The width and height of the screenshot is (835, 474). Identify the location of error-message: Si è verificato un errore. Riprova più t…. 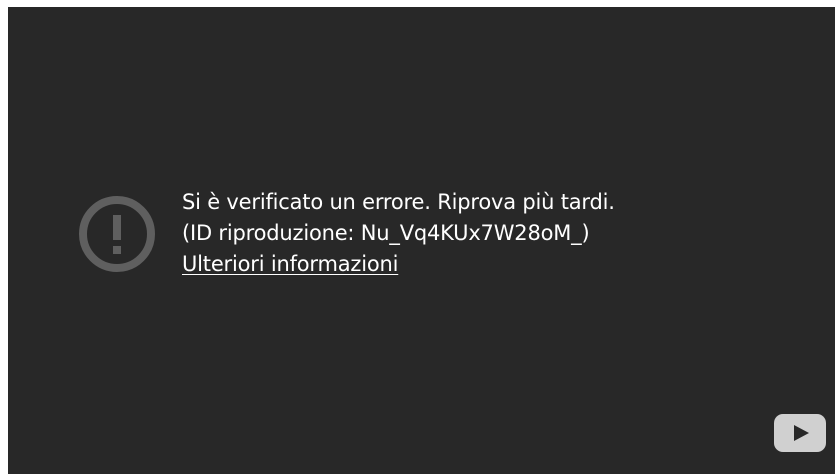
(398, 202).